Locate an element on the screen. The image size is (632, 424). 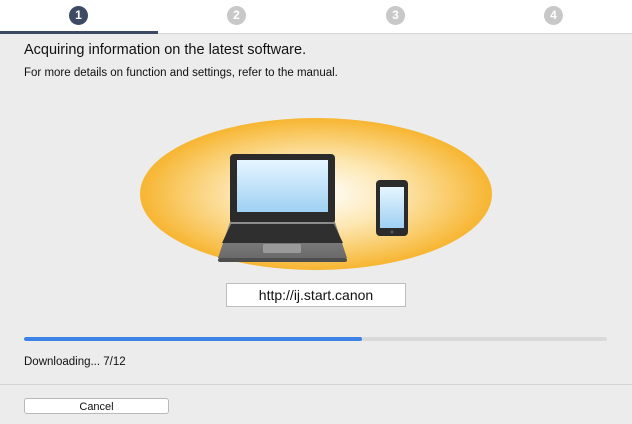
url-field: http://ij.start.canon is located at coordinates (316, 295).